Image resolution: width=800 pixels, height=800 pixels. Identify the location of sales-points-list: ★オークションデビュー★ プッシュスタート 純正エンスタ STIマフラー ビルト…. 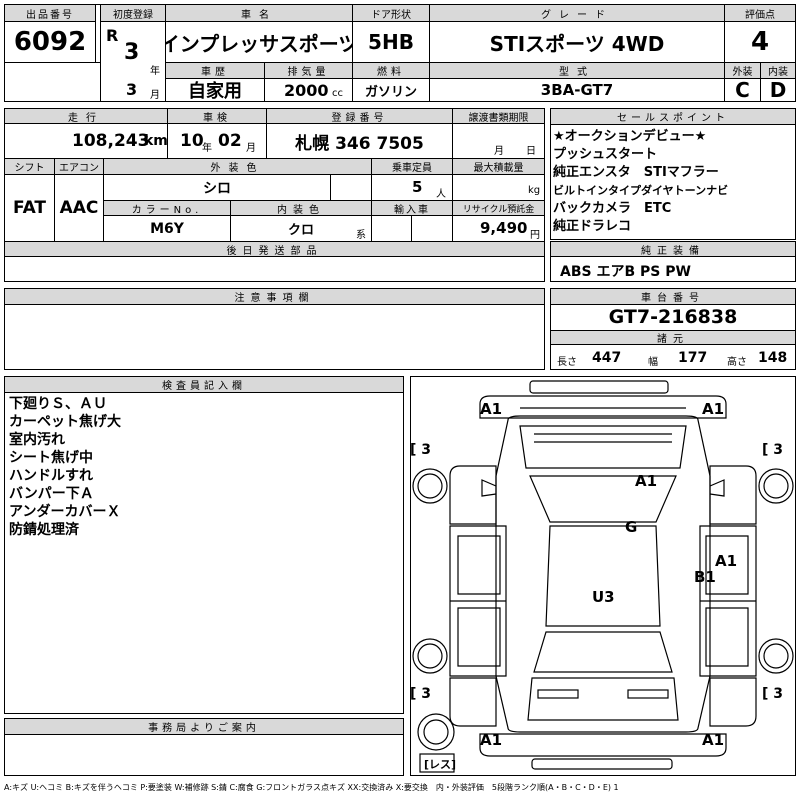
(673, 182).